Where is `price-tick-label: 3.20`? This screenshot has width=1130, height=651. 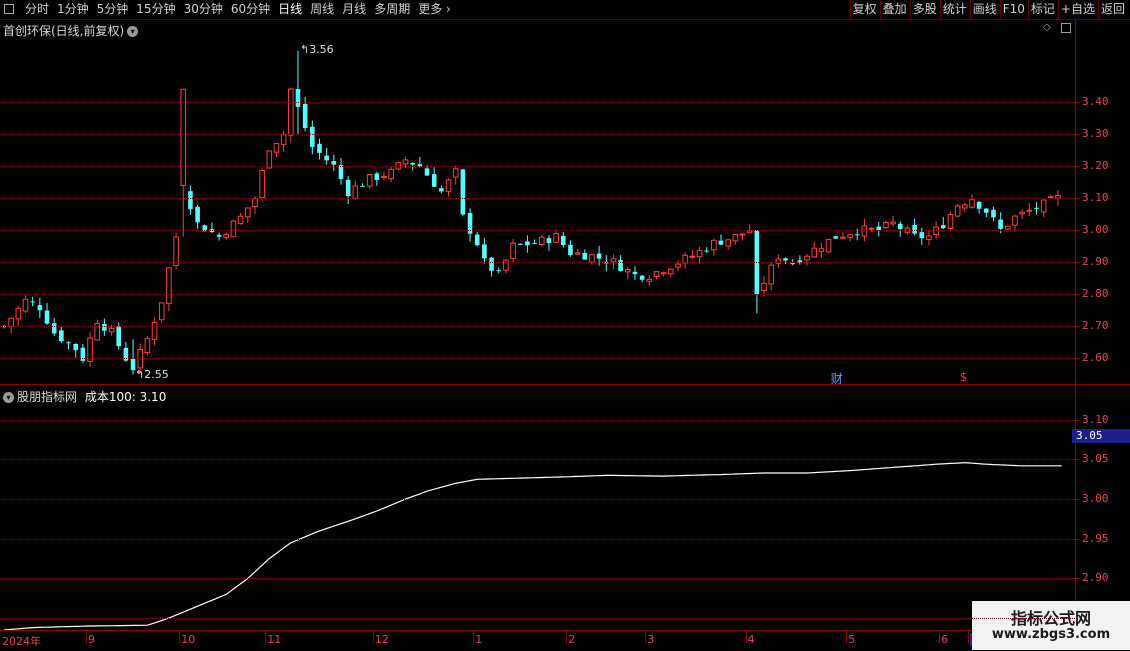 price-tick-label: 3.20 is located at coordinates (1095, 165).